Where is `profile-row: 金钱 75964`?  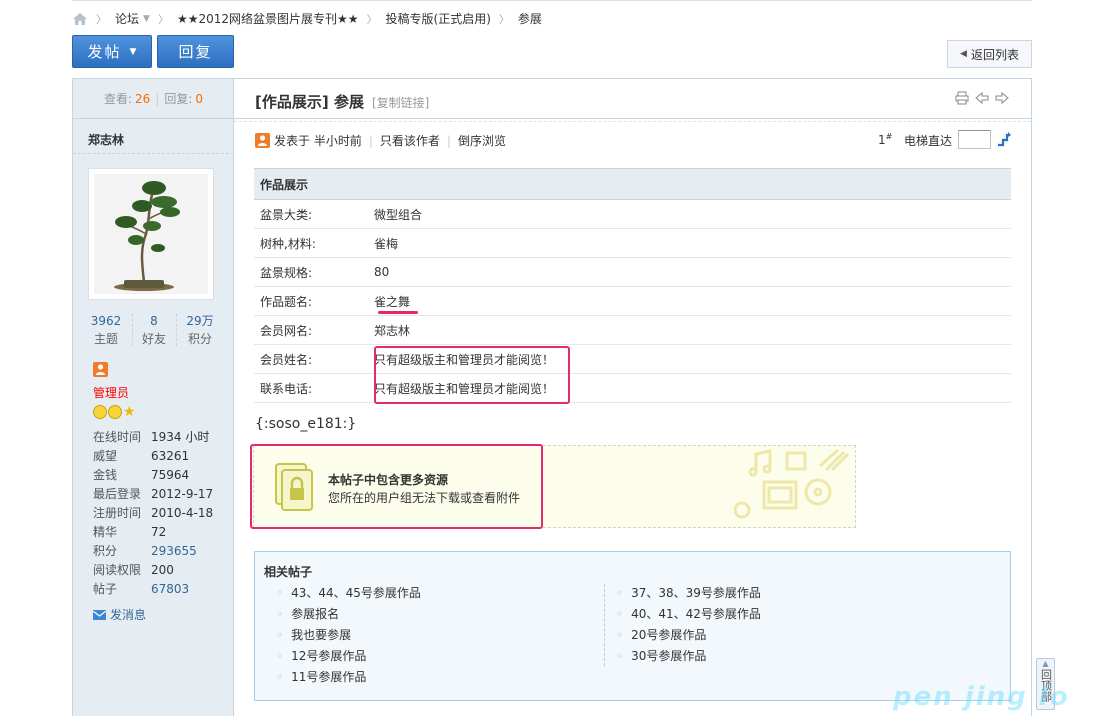 profile-row: 金钱 75964 is located at coordinates (153, 475).